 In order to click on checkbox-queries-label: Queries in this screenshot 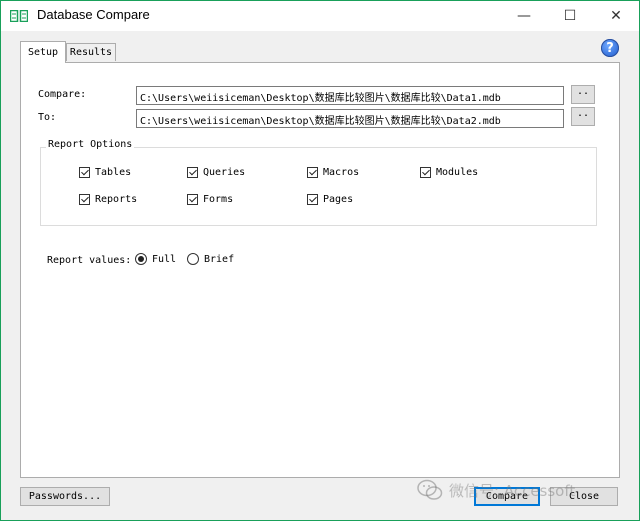, I will do `click(224, 172)`.